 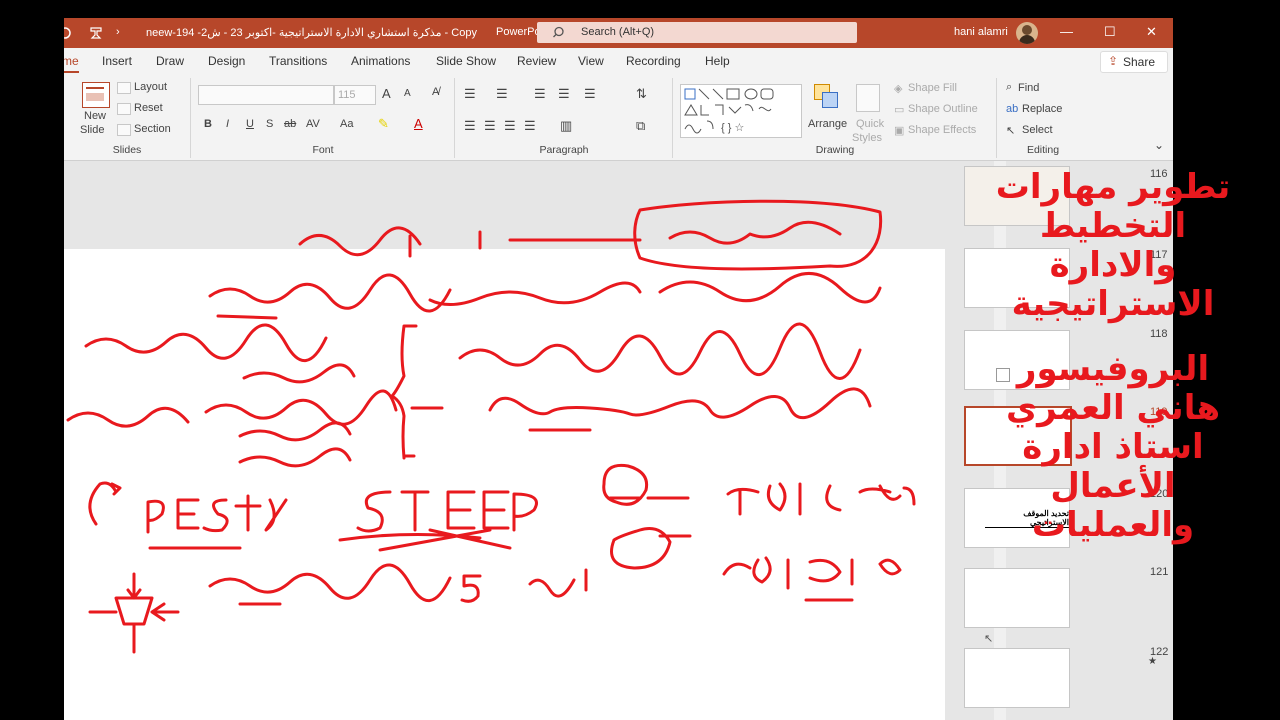 What do you see at coordinates (755, 232) in the screenshot?
I see `ink-title-scribble` at bounding box center [755, 232].